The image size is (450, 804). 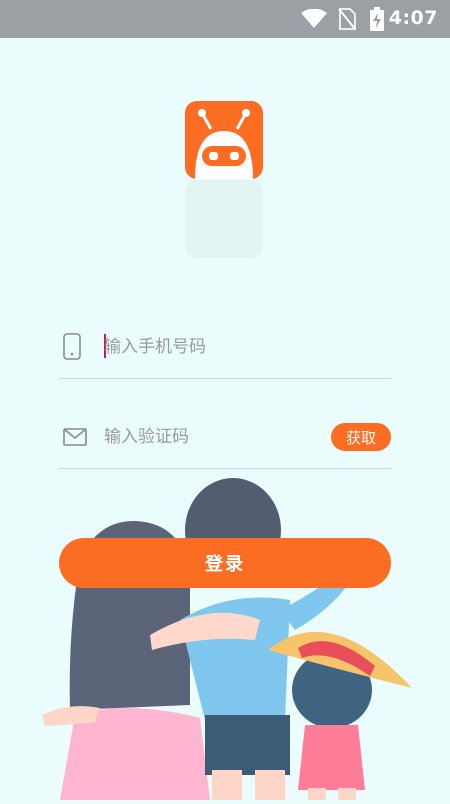 I want to click on get-code-button: 获取, so click(x=361, y=437).